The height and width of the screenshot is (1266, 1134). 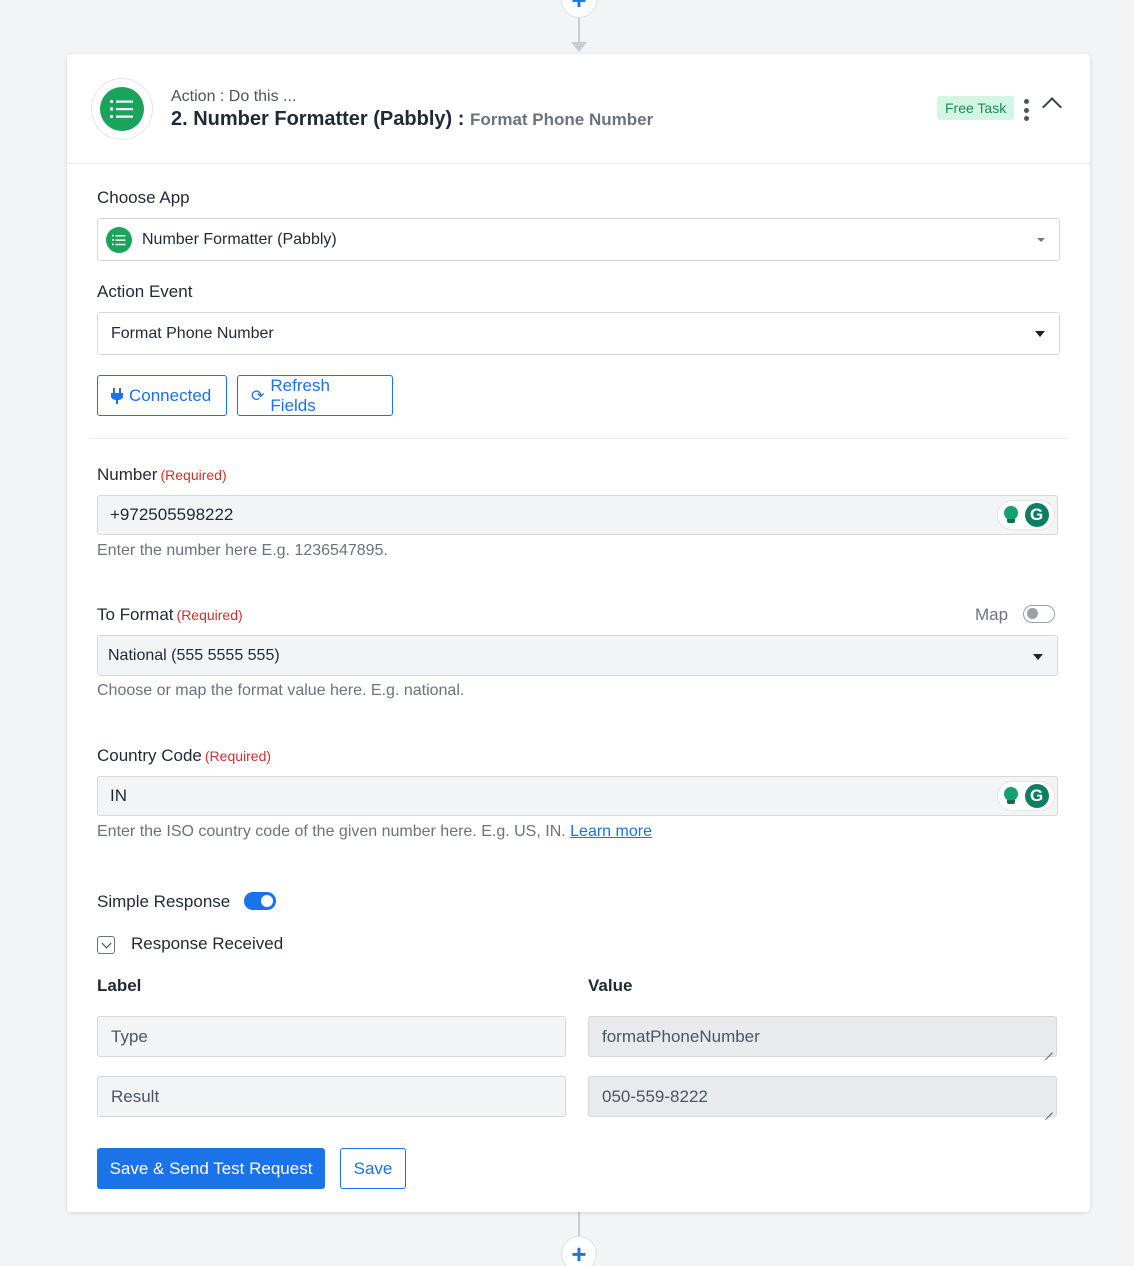 I want to click on country-code-label: Country Code (Required), so click(x=184, y=756).